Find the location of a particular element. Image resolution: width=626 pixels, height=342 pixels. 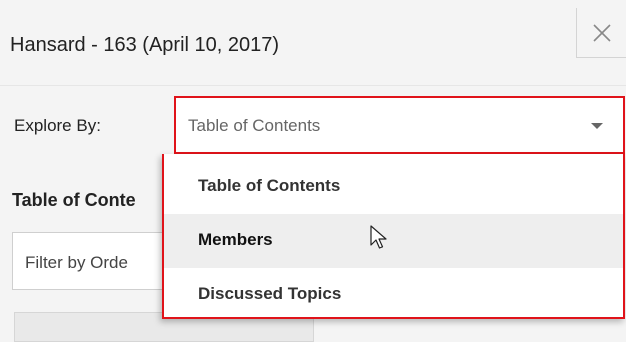

close-icon is located at coordinates (601, 32).